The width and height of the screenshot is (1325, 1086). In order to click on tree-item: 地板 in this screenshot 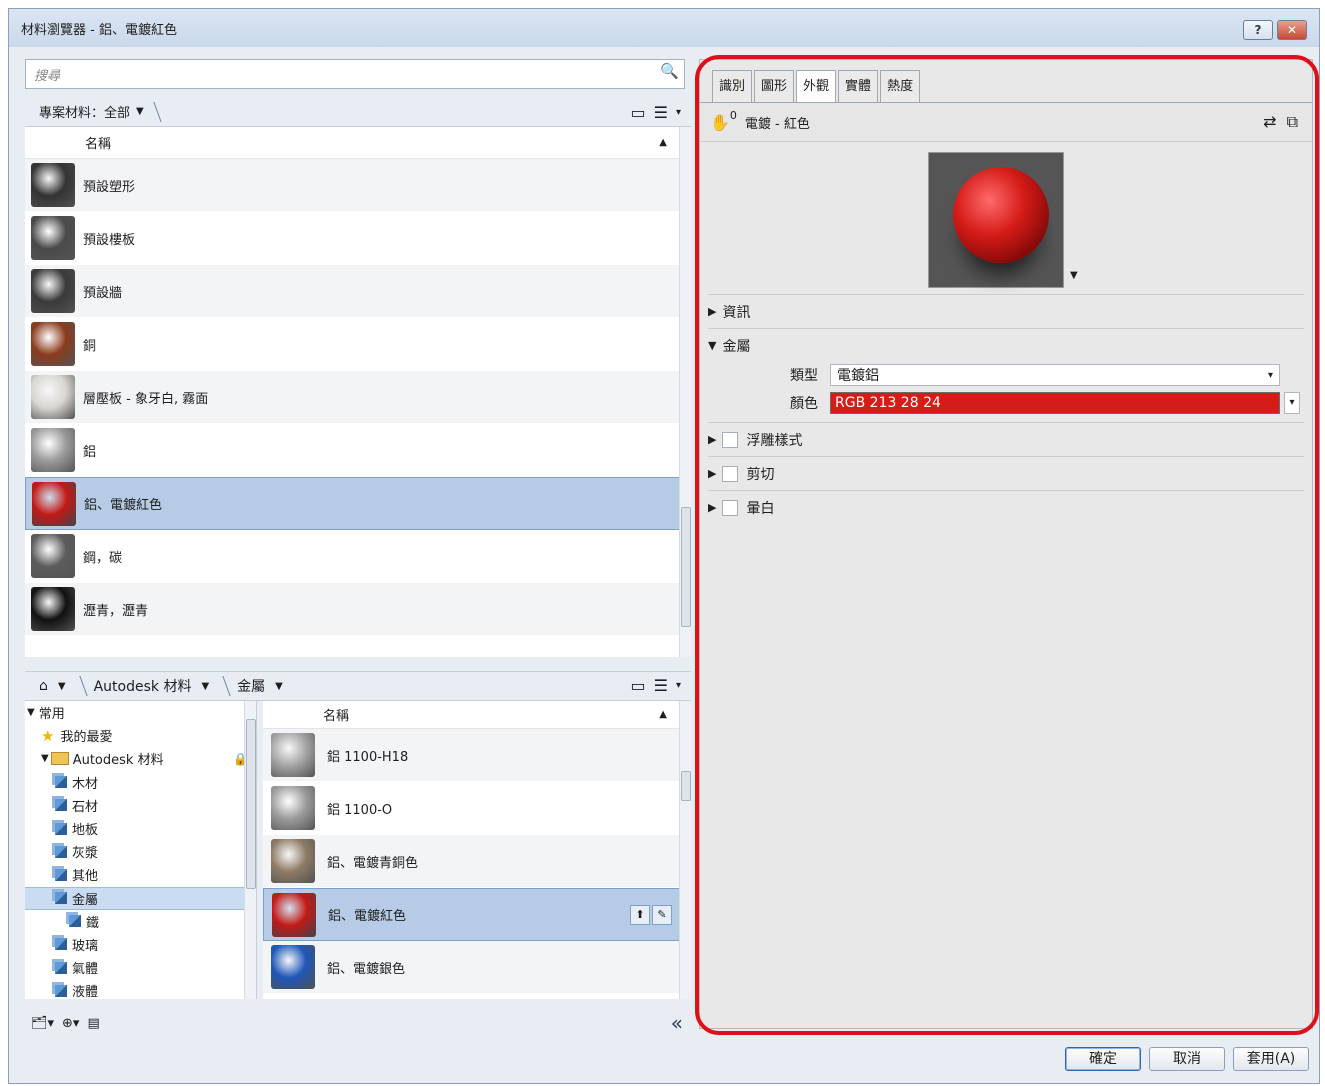, I will do `click(140, 828)`.